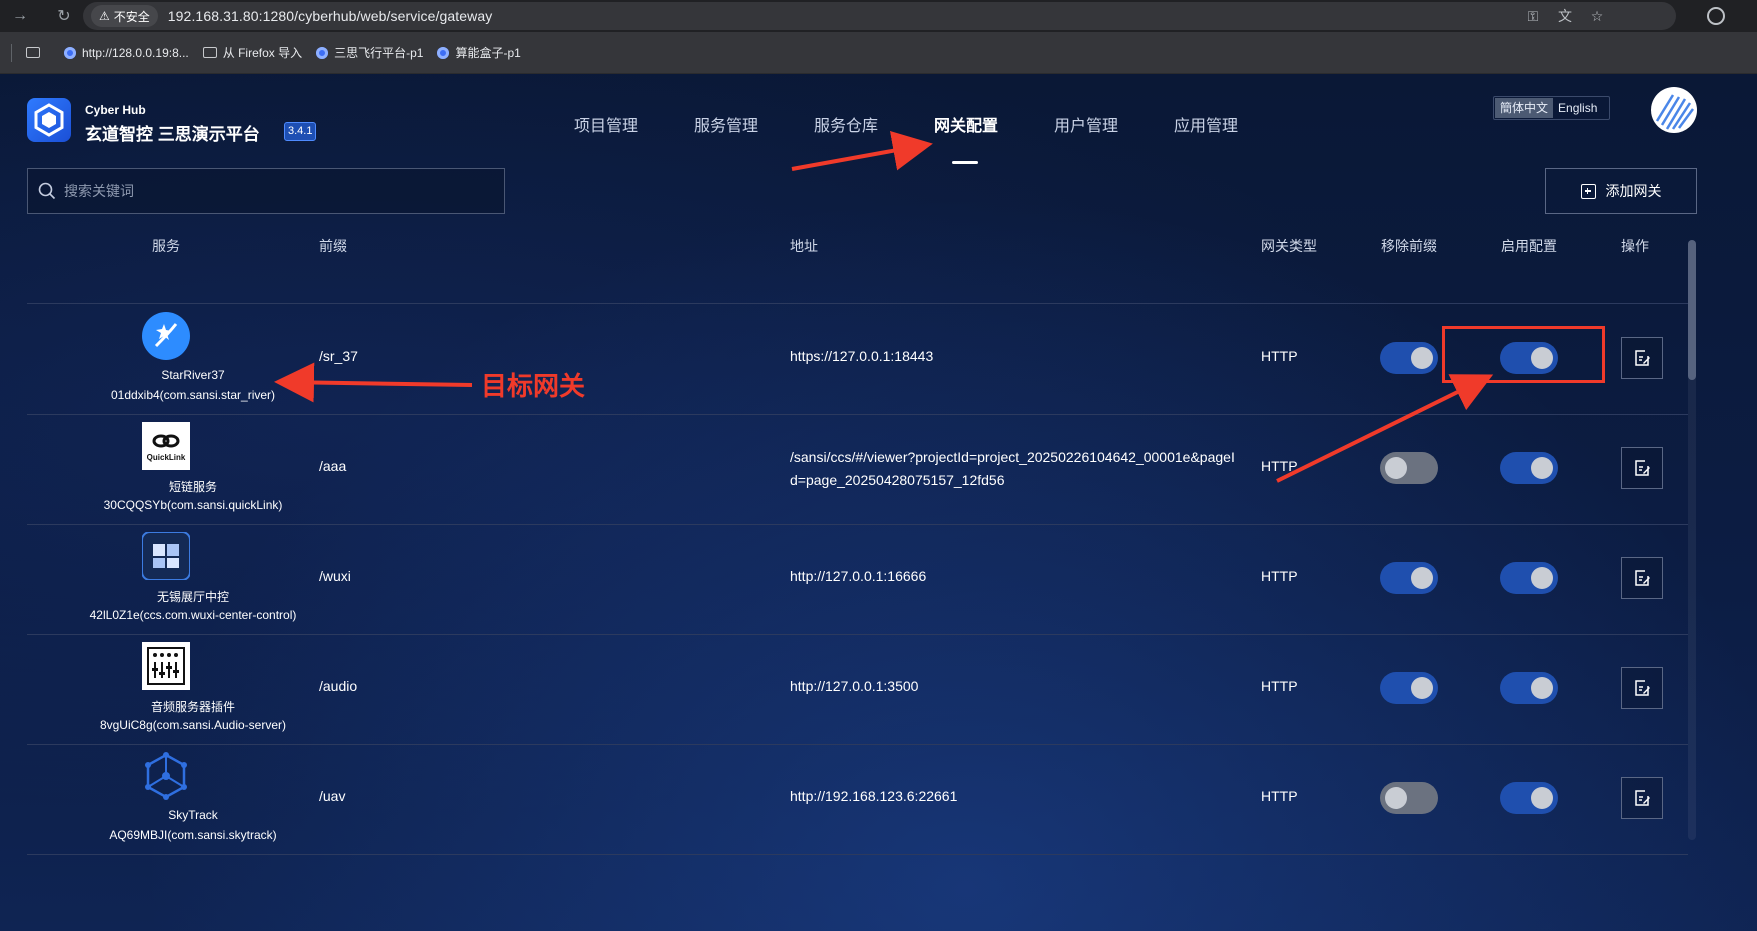 This screenshot has width=1757, height=931. What do you see at coordinates (64, 16) in the screenshot?
I see `reload-icon: ↻` at bounding box center [64, 16].